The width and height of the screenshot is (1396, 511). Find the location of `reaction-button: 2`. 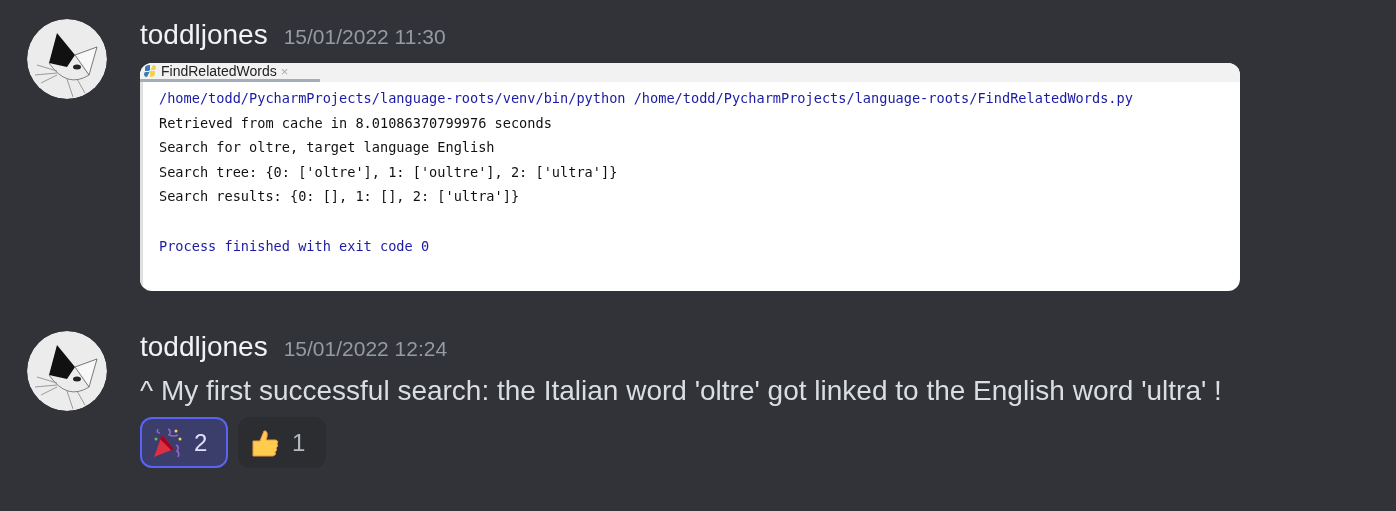

reaction-button: 2 is located at coordinates (184, 442).